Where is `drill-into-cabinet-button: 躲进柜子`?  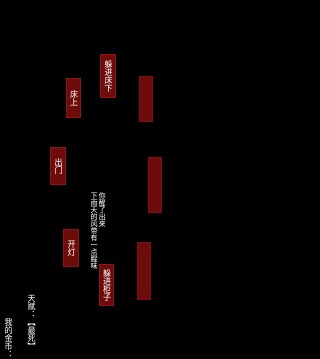
drill-into-cabinet-button: 躲进柜子 is located at coordinates (106, 285).